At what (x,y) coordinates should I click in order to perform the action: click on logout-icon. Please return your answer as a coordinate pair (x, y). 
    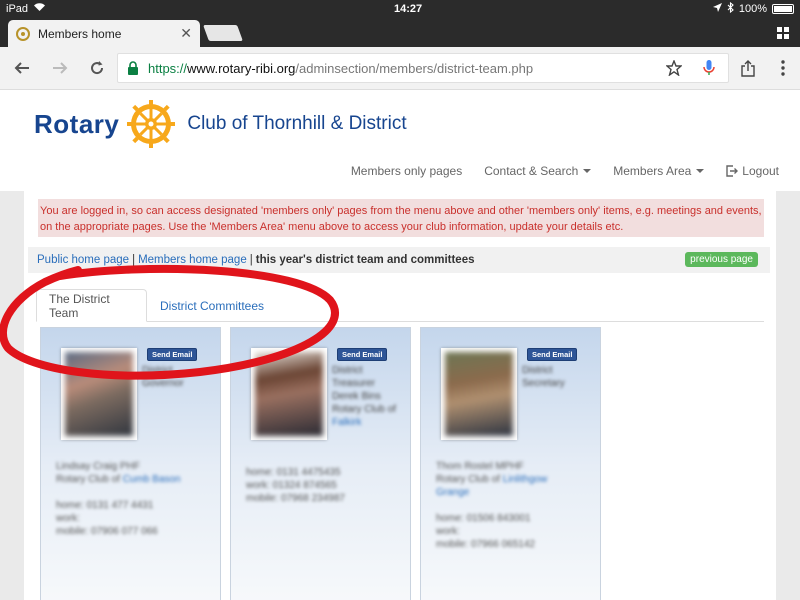
    Looking at the image, I should click on (732, 171).